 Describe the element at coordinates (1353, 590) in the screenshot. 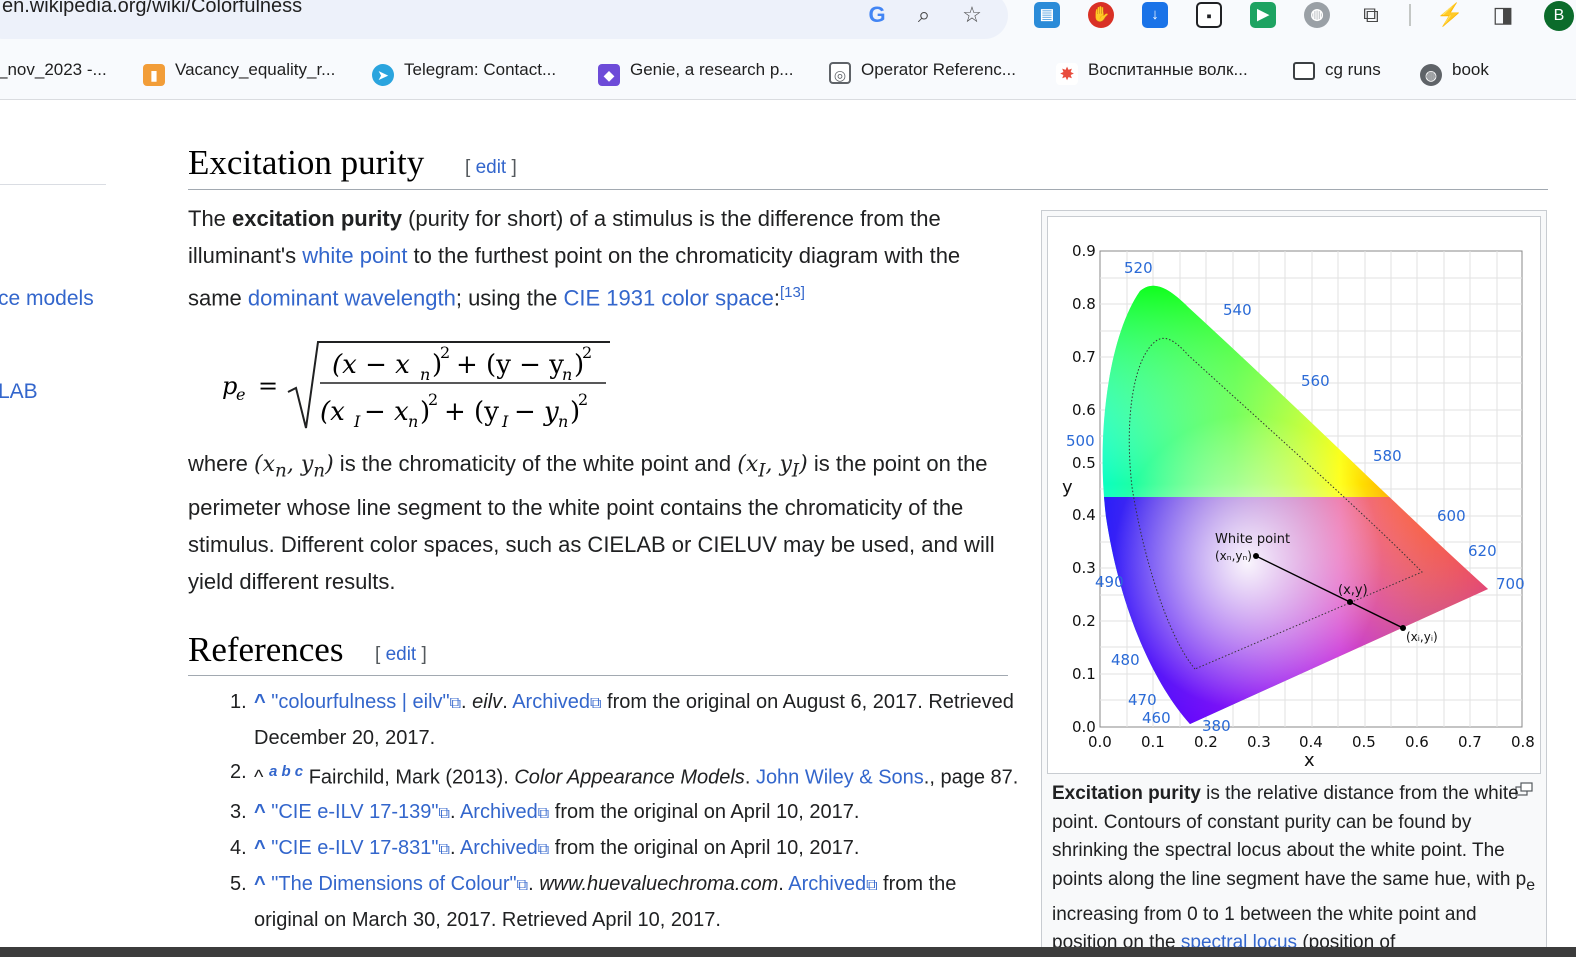

I see `stimulus-label: (x,y)` at that location.